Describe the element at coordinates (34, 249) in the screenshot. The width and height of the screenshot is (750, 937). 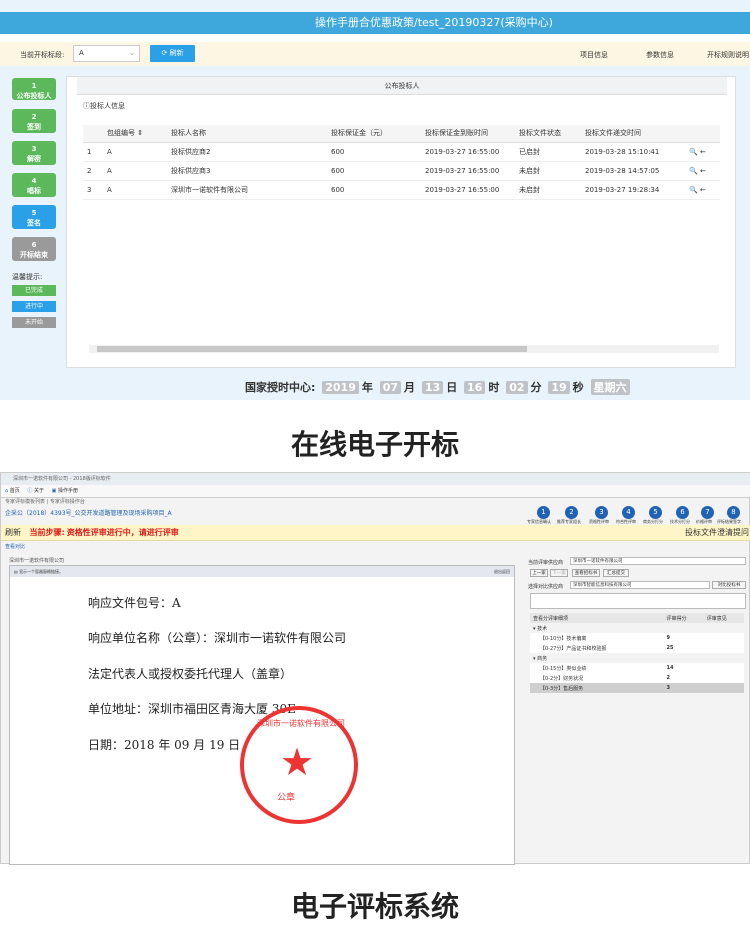
I see `step-opening-end: 6 开标结束` at that location.